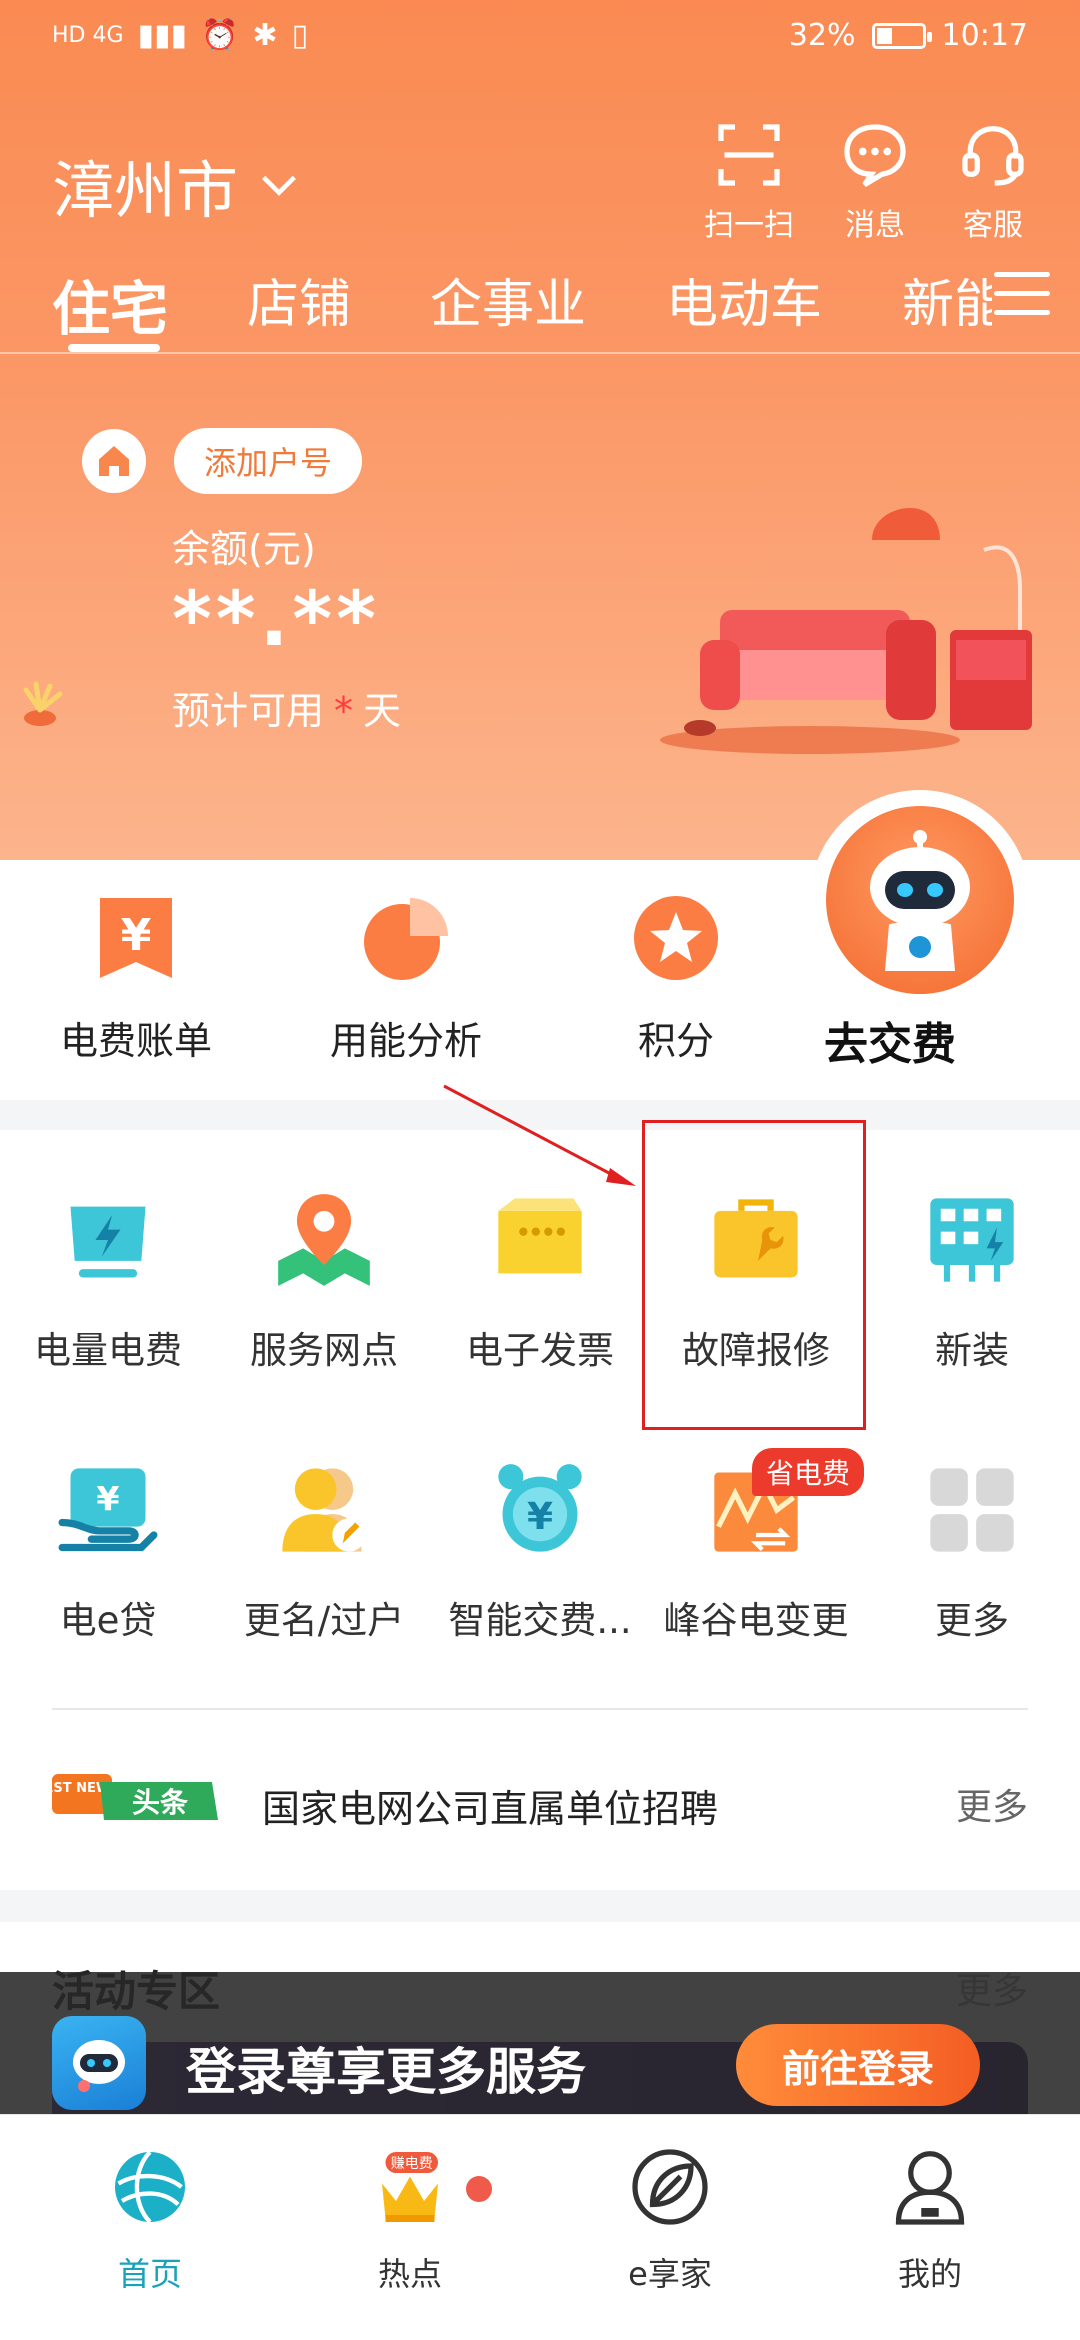  Describe the element at coordinates (114, 461) in the screenshot. I see `house-icon` at that location.